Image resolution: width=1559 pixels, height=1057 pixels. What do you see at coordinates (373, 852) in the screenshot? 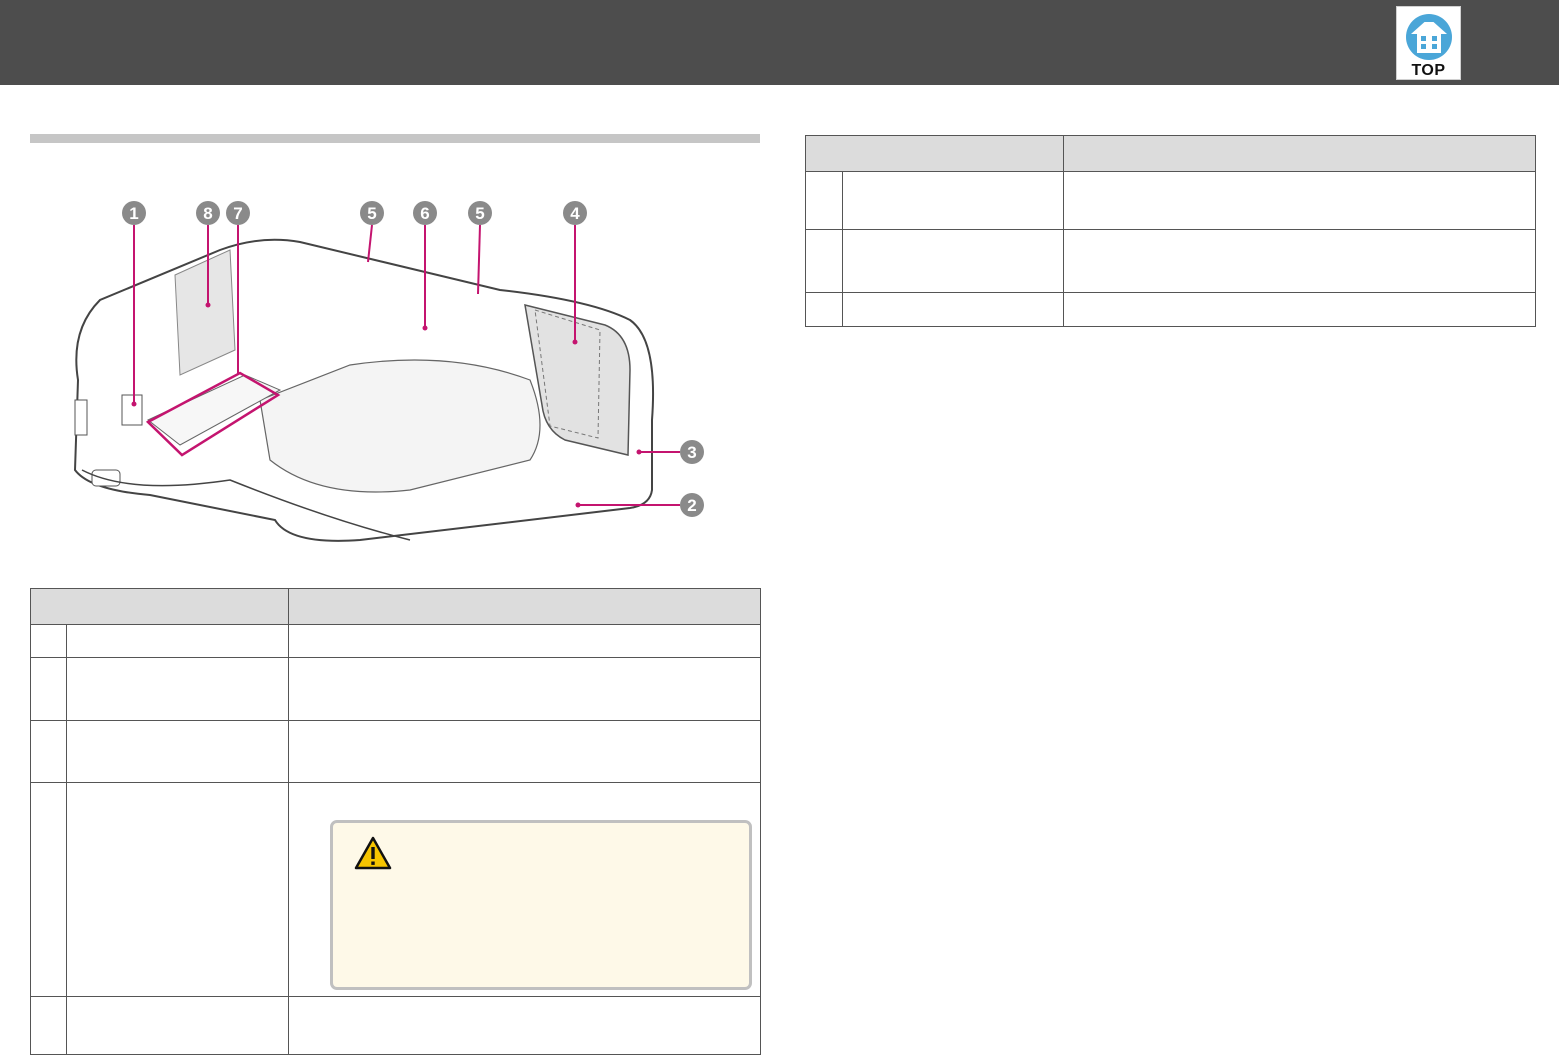
I see `warning-triangle-icon` at bounding box center [373, 852].